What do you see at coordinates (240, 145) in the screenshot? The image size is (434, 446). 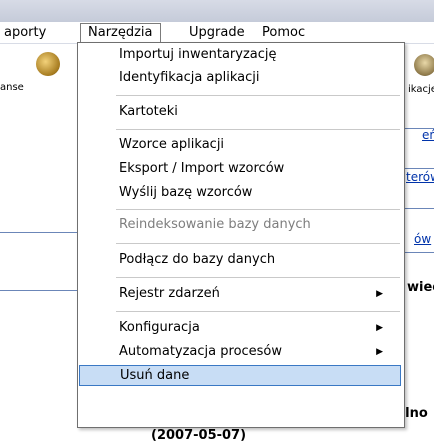 I see `menu-item-app-templates: Wzorce aplikacji` at bounding box center [240, 145].